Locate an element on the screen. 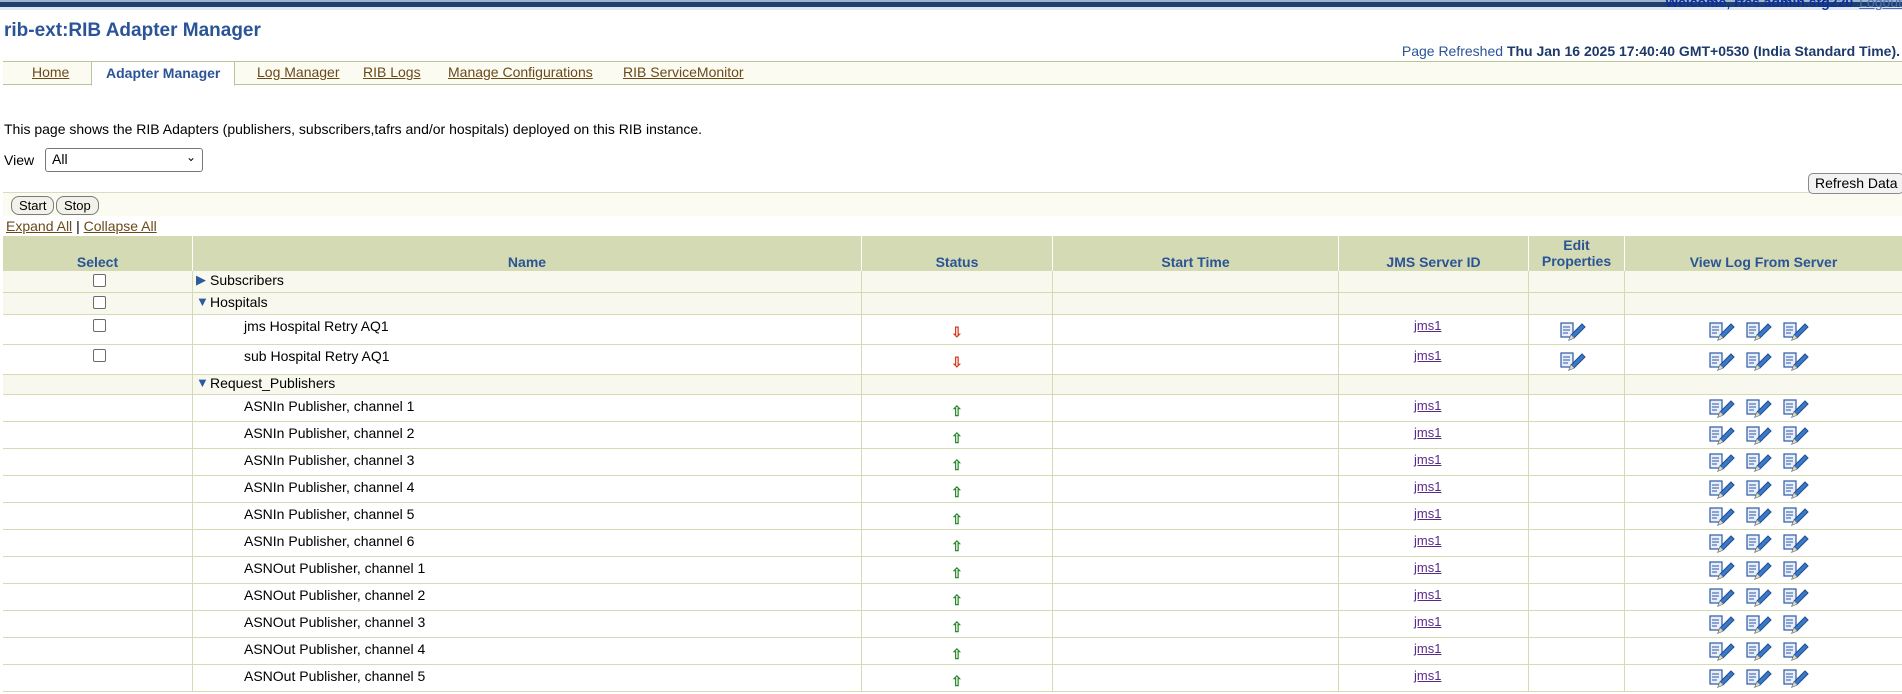 This screenshot has height=694, width=1902. view-selected-value: All is located at coordinates (60, 159).